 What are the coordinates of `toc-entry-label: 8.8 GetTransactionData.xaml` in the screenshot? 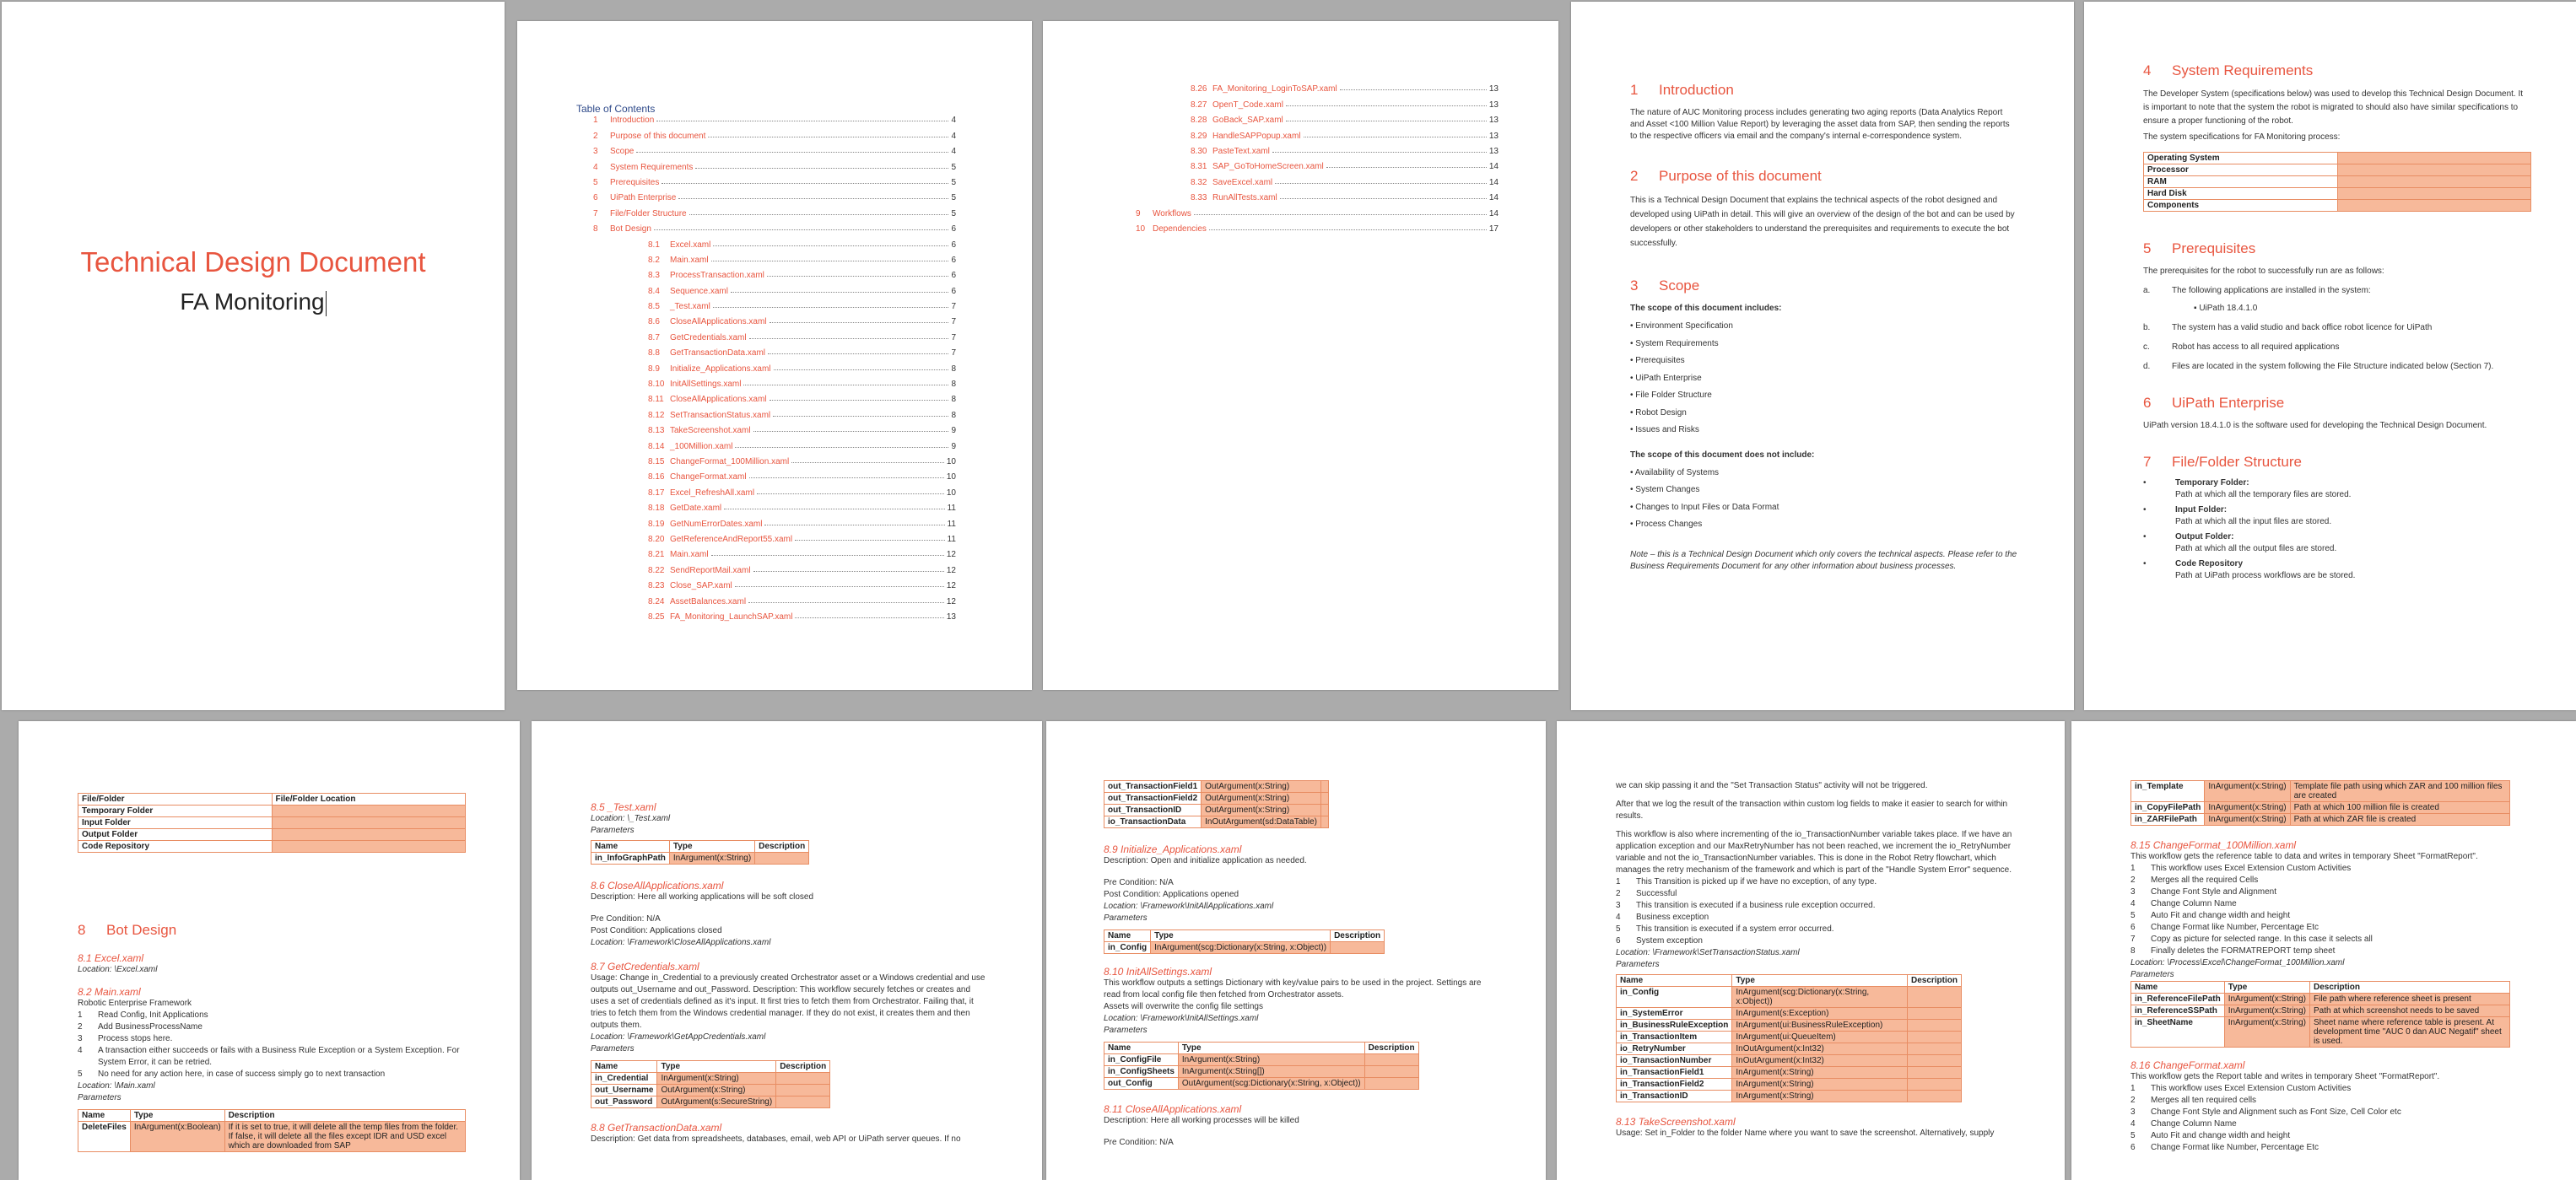 It's located at (707, 353).